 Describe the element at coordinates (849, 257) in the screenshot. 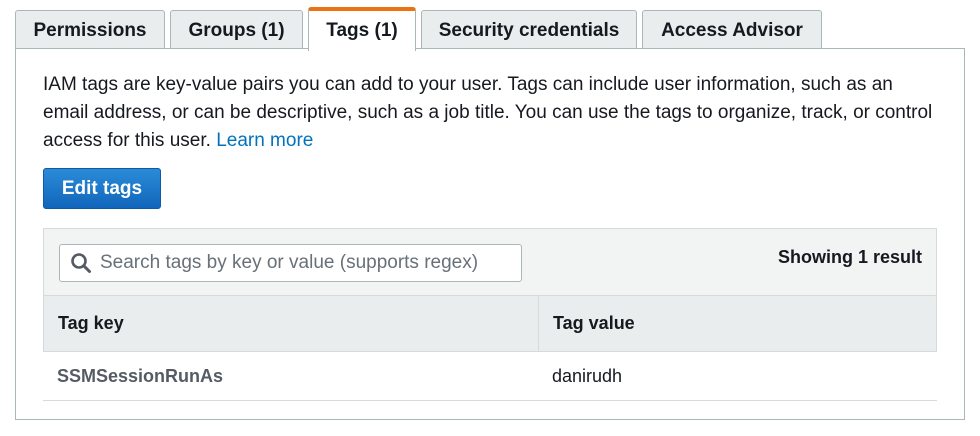

I see `result-count: Showing 1 result` at that location.